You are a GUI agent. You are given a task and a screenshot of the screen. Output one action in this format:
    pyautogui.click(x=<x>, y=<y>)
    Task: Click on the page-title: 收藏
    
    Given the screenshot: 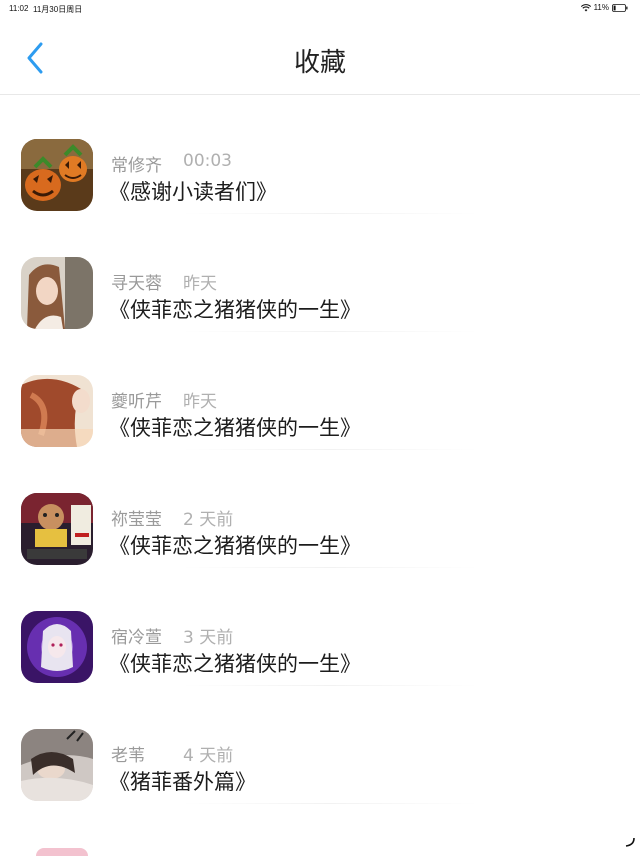 What is the action you would take?
    pyautogui.click(x=319, y=63)
    